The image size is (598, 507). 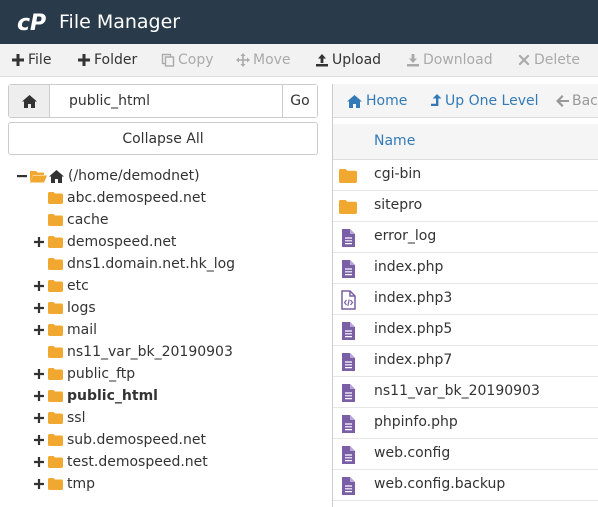 I want to click on name-column-header: Name, so click(x=394, y=141).